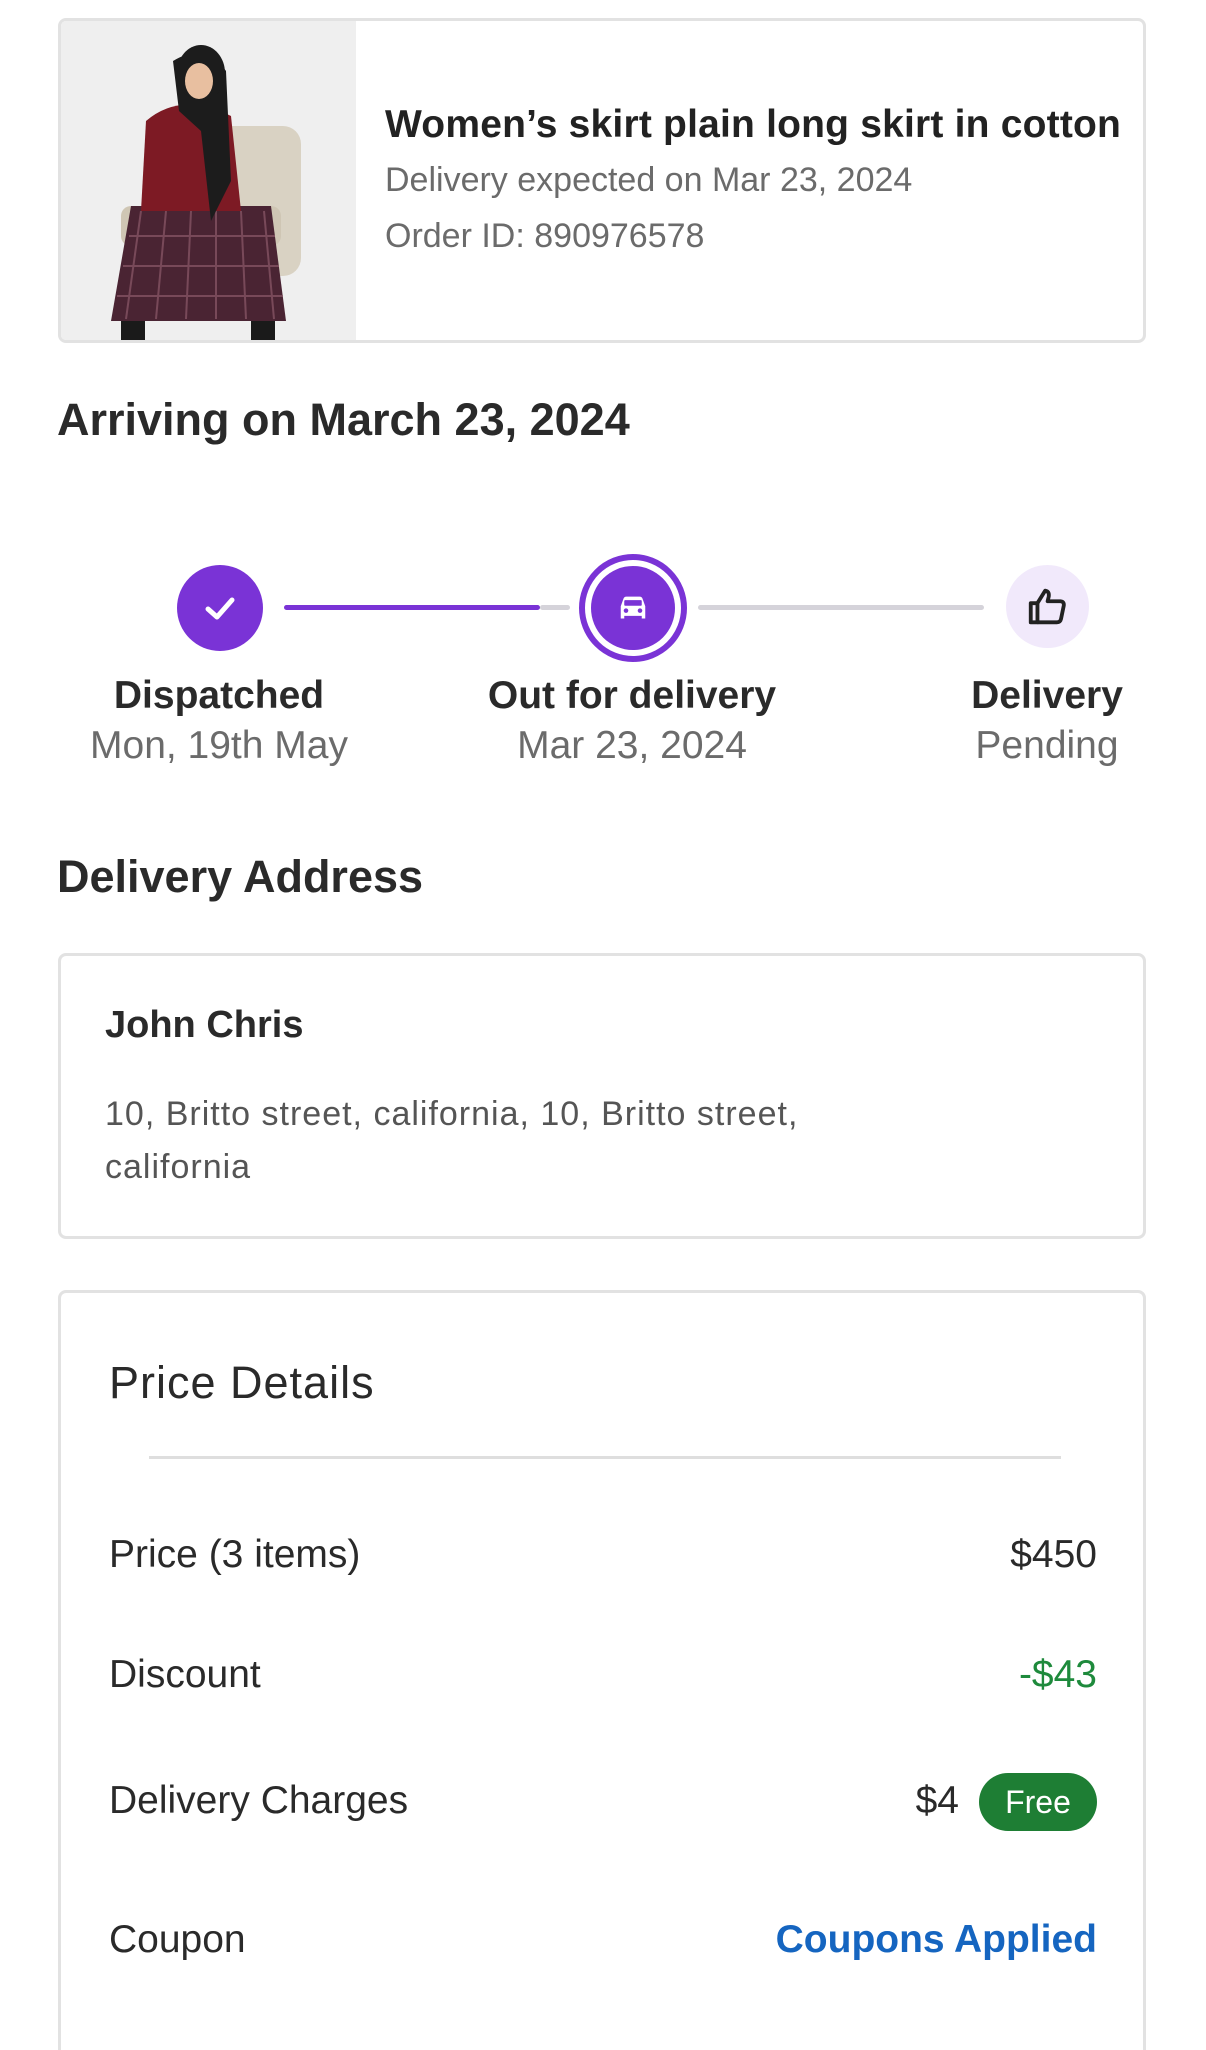 The image size is (1206, 2050). Describe the element at coordinates (220, 608) in the screenshot. I see `step-dispatched-check-icon` at that location.